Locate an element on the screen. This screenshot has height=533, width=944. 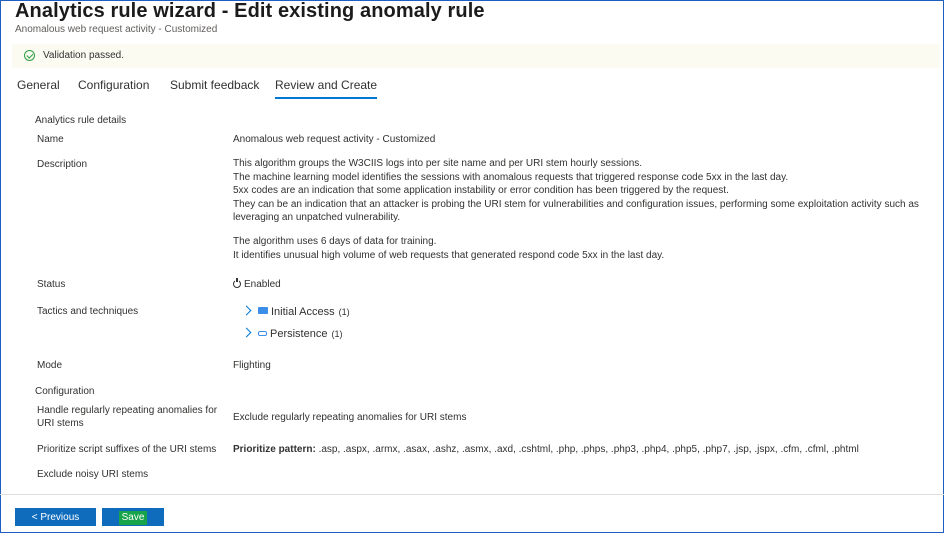
more-options-button: ··· is located at coordinates (459, 8).